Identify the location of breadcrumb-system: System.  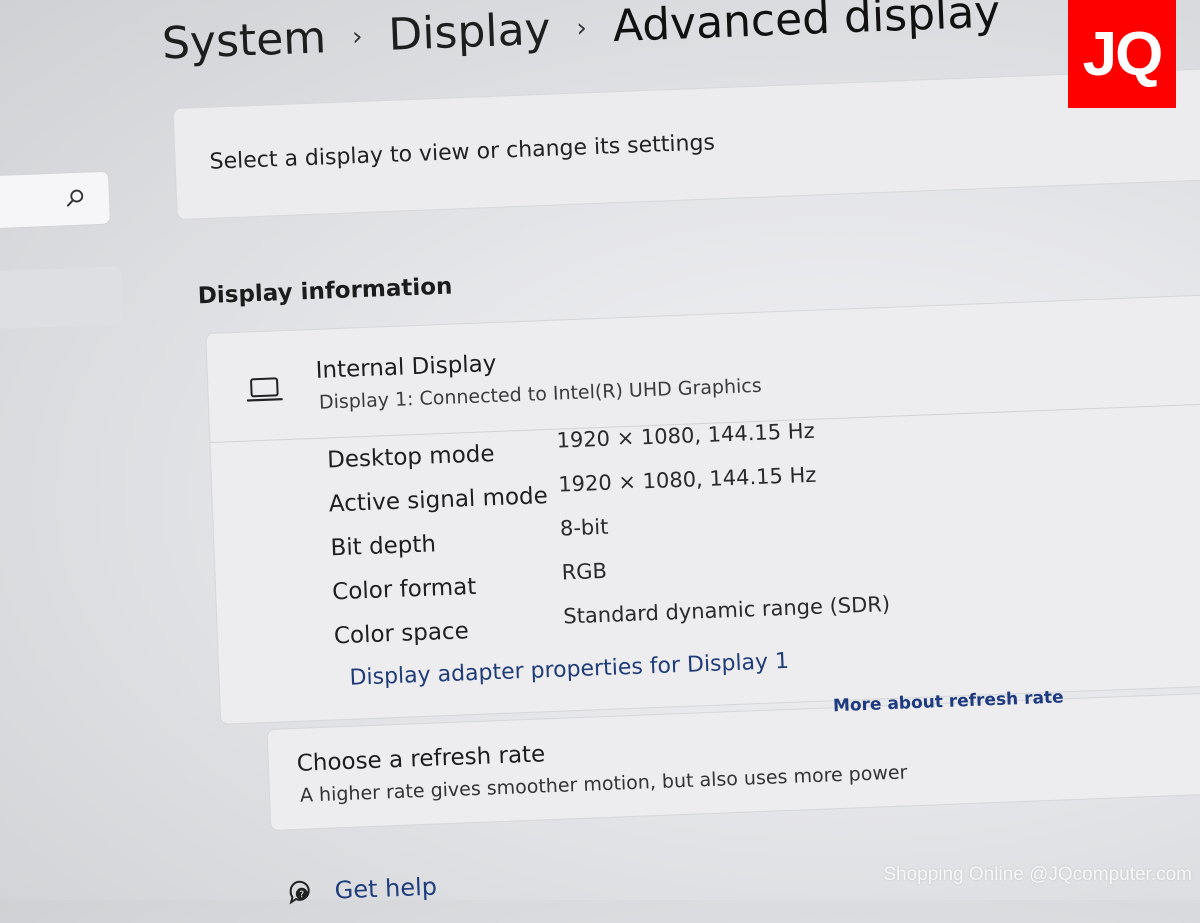
(244, 40).